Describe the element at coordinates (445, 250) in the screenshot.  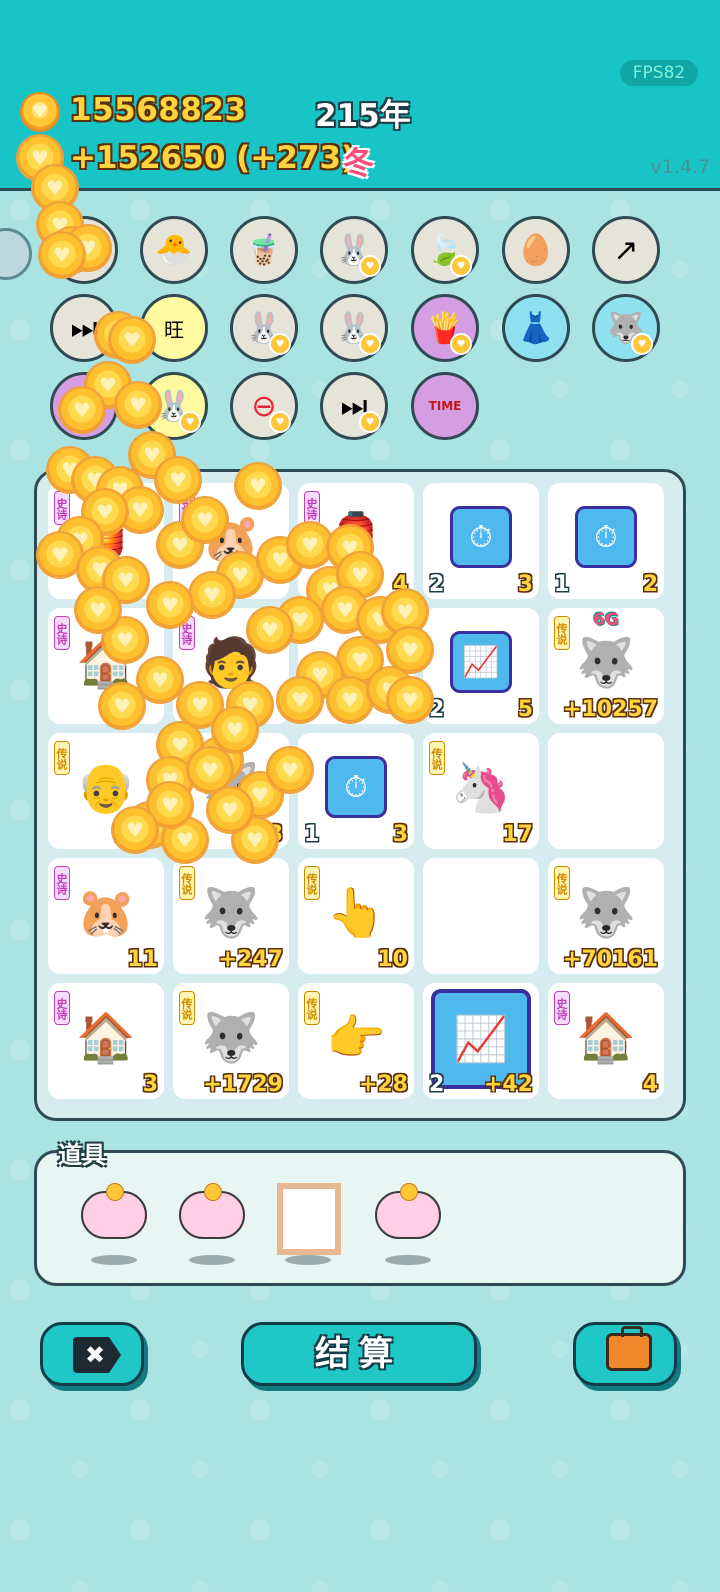
I see `upgrade-leaf-icon: 🍃 ♥` at that location.